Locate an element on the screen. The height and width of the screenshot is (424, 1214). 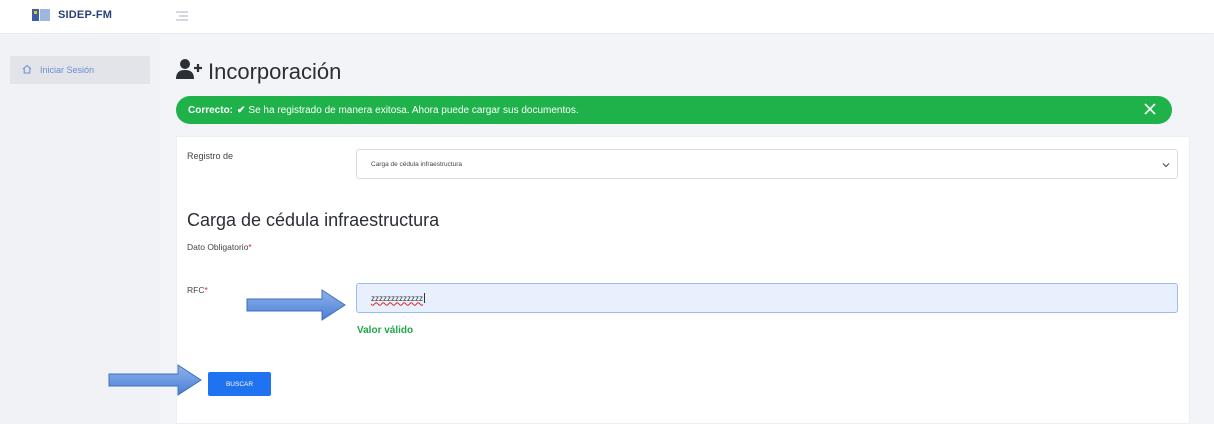
brand: SIDEP-FM is located at coordinates (72, 15).